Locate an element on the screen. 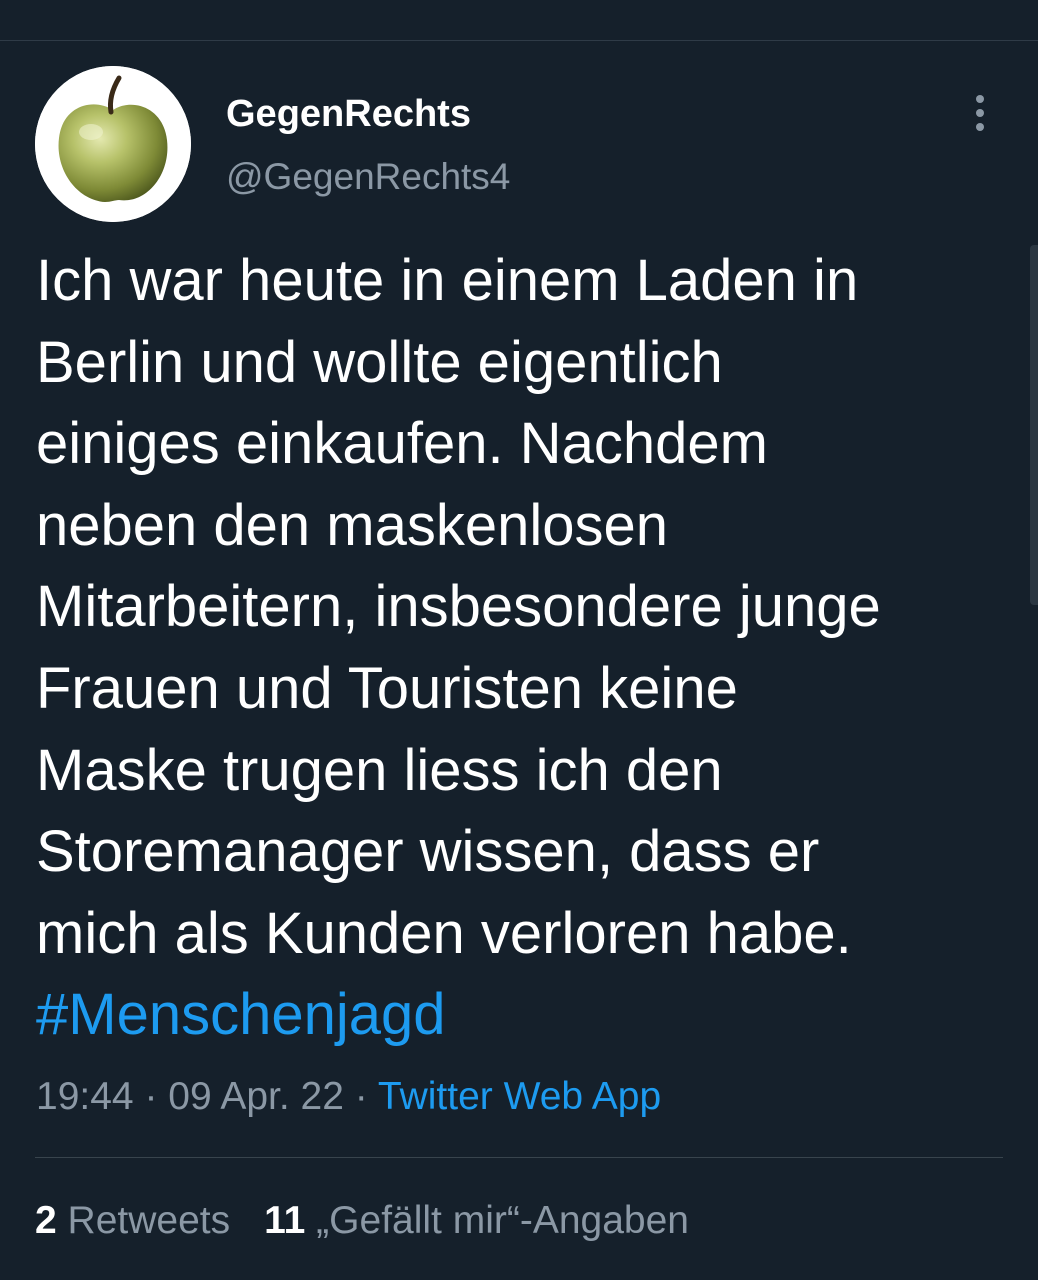 The width and height of the screenshot is (1038, 1280). tweet-text-line: neben den maskenlosen is located at coordinates (352, 525).